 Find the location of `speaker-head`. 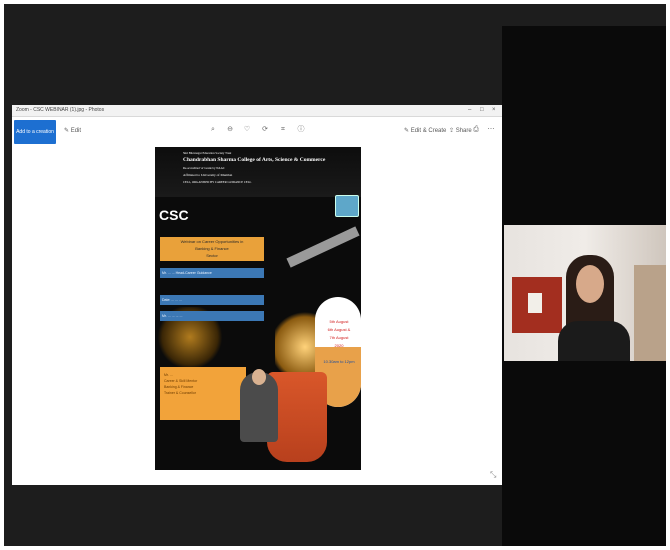

speaker-head is located at coordinates (259, 377).